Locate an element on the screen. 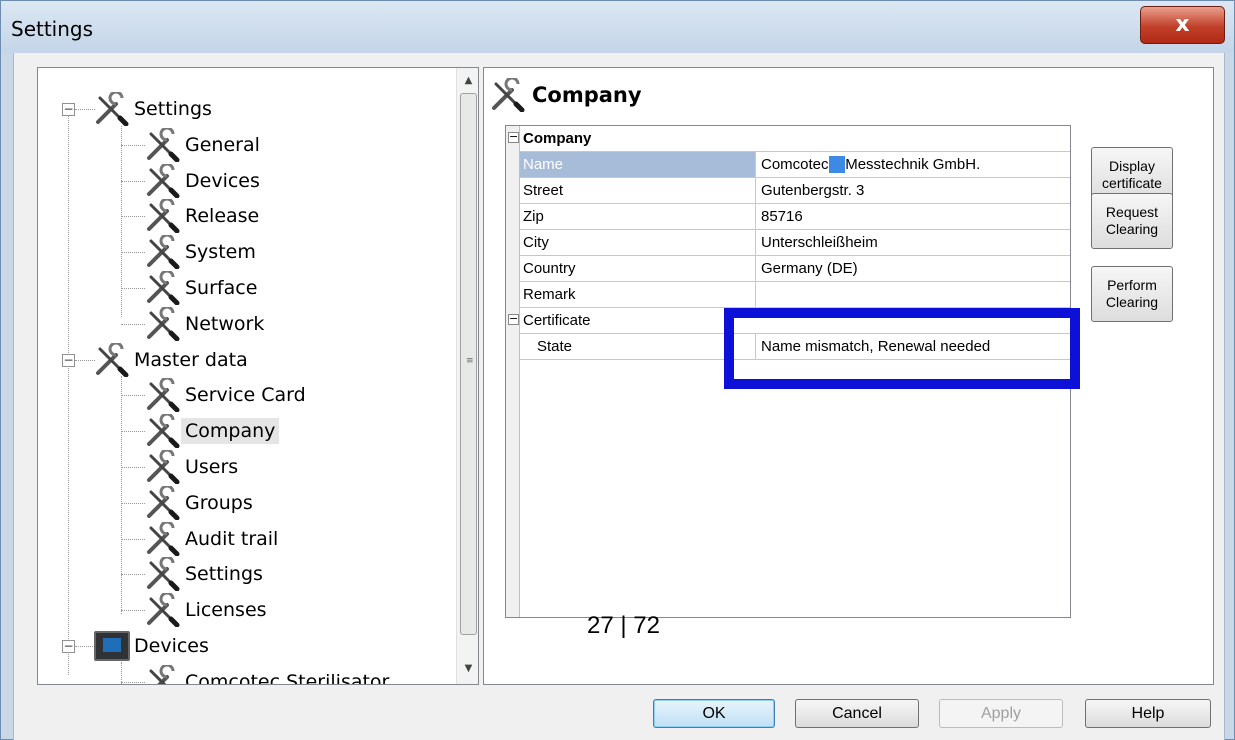  panel-title: Company is located at coordinates (587, 95).